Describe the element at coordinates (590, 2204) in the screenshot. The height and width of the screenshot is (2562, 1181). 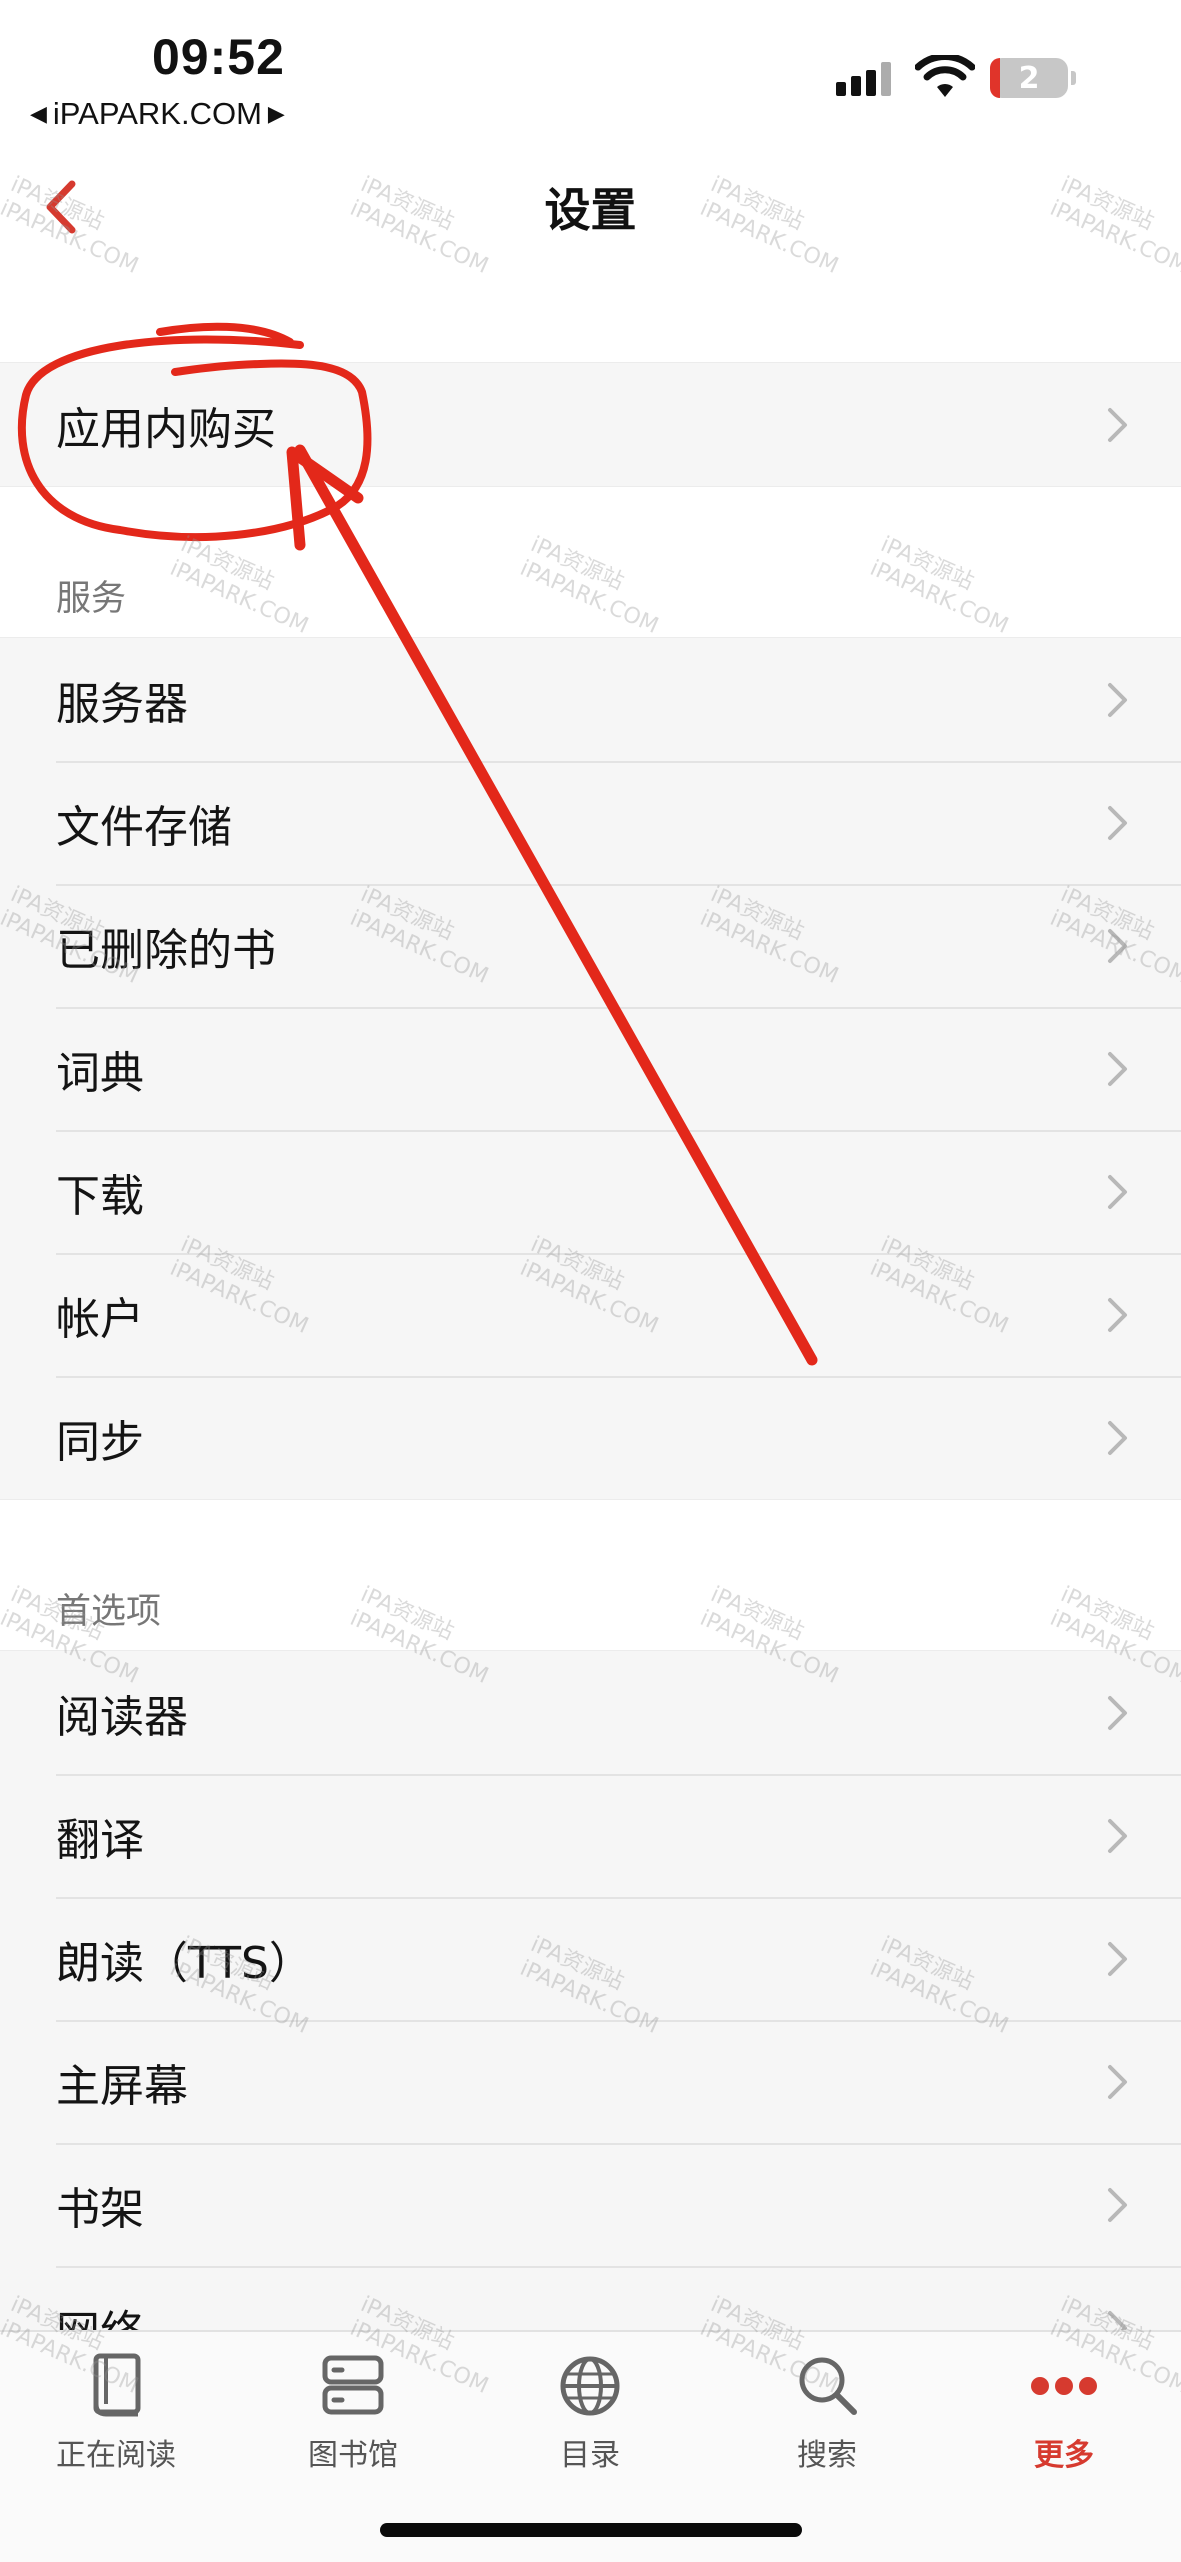
I see `settings-row: 书架` at that location.